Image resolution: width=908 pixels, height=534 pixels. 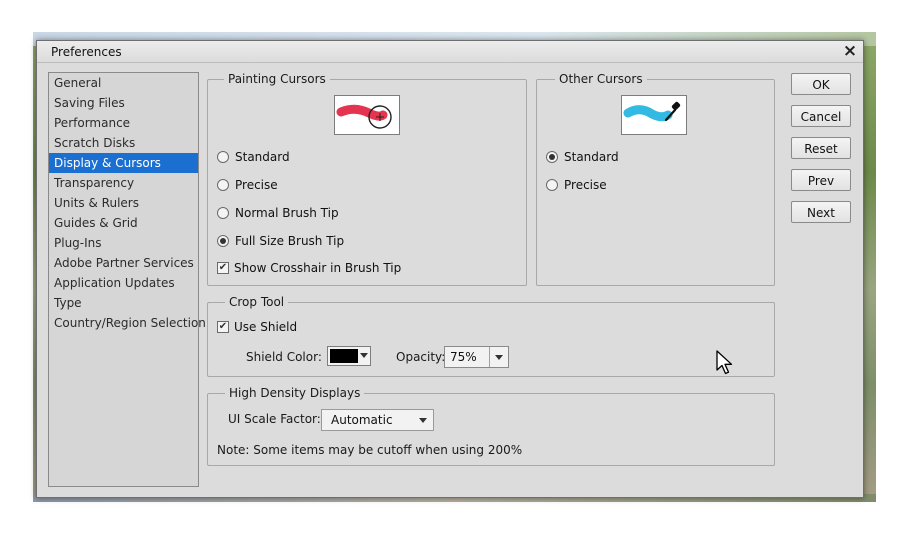 What do you see at coordinates (123, 183) in the screenshot?
I see `sidebar-item-transparency: Transparency` at bounding box center [123, 183].